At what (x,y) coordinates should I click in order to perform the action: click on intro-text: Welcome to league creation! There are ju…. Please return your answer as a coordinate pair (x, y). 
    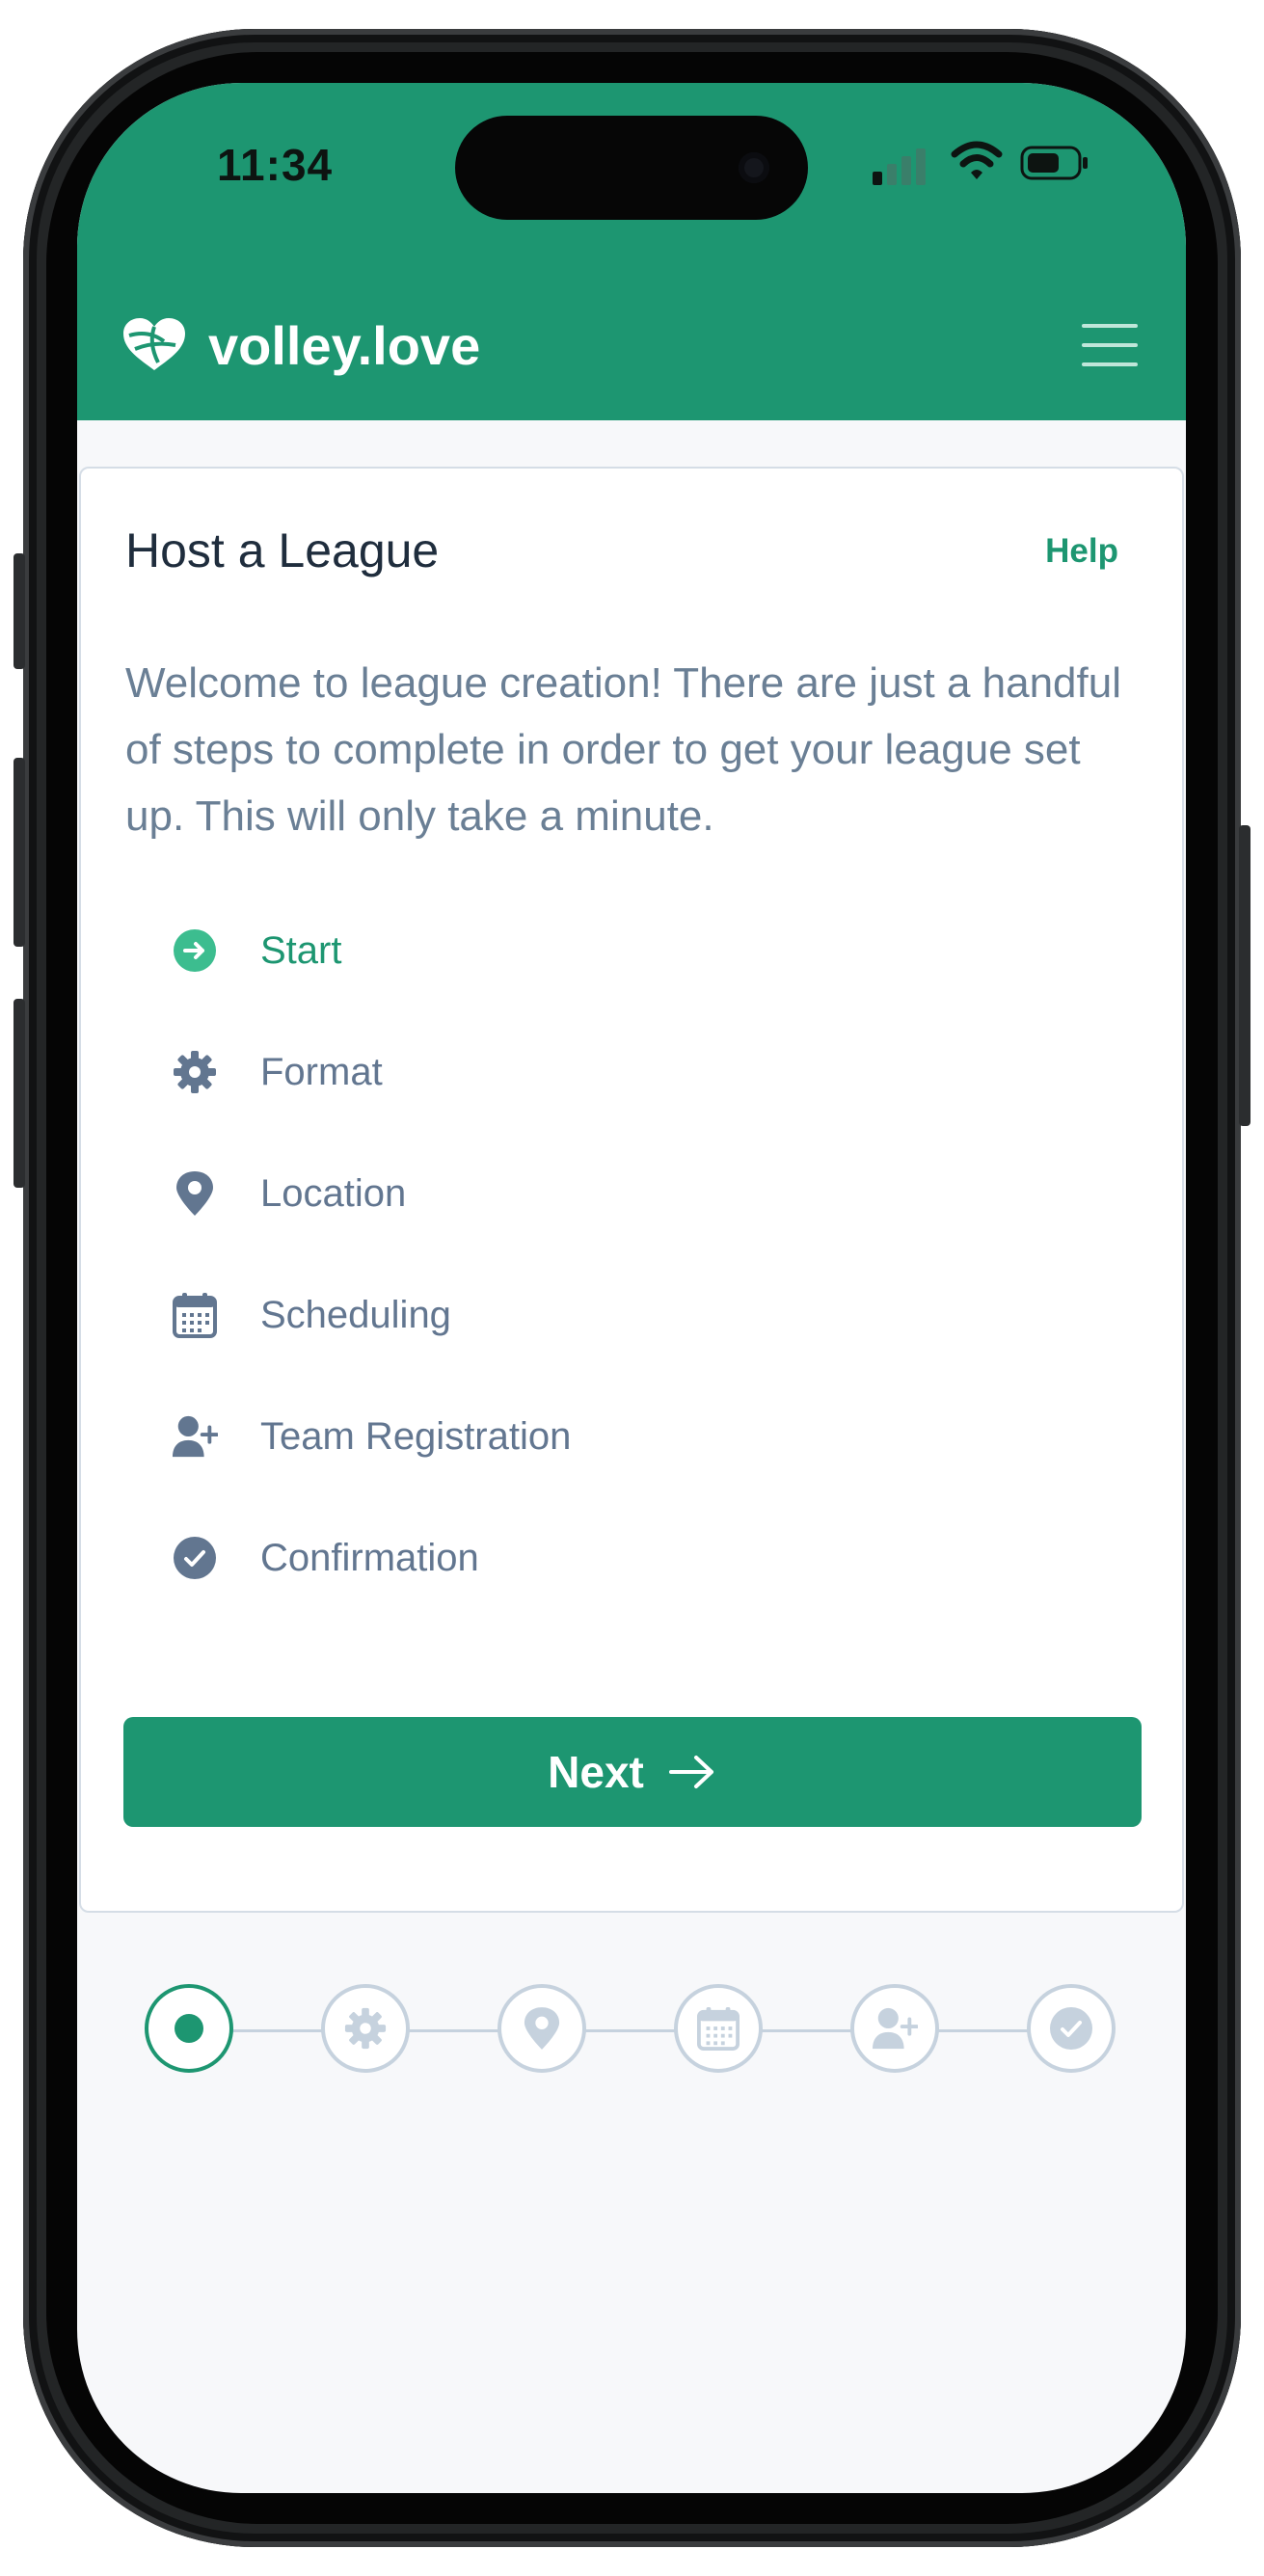
    Looking at the image, I should click on (623, 750).